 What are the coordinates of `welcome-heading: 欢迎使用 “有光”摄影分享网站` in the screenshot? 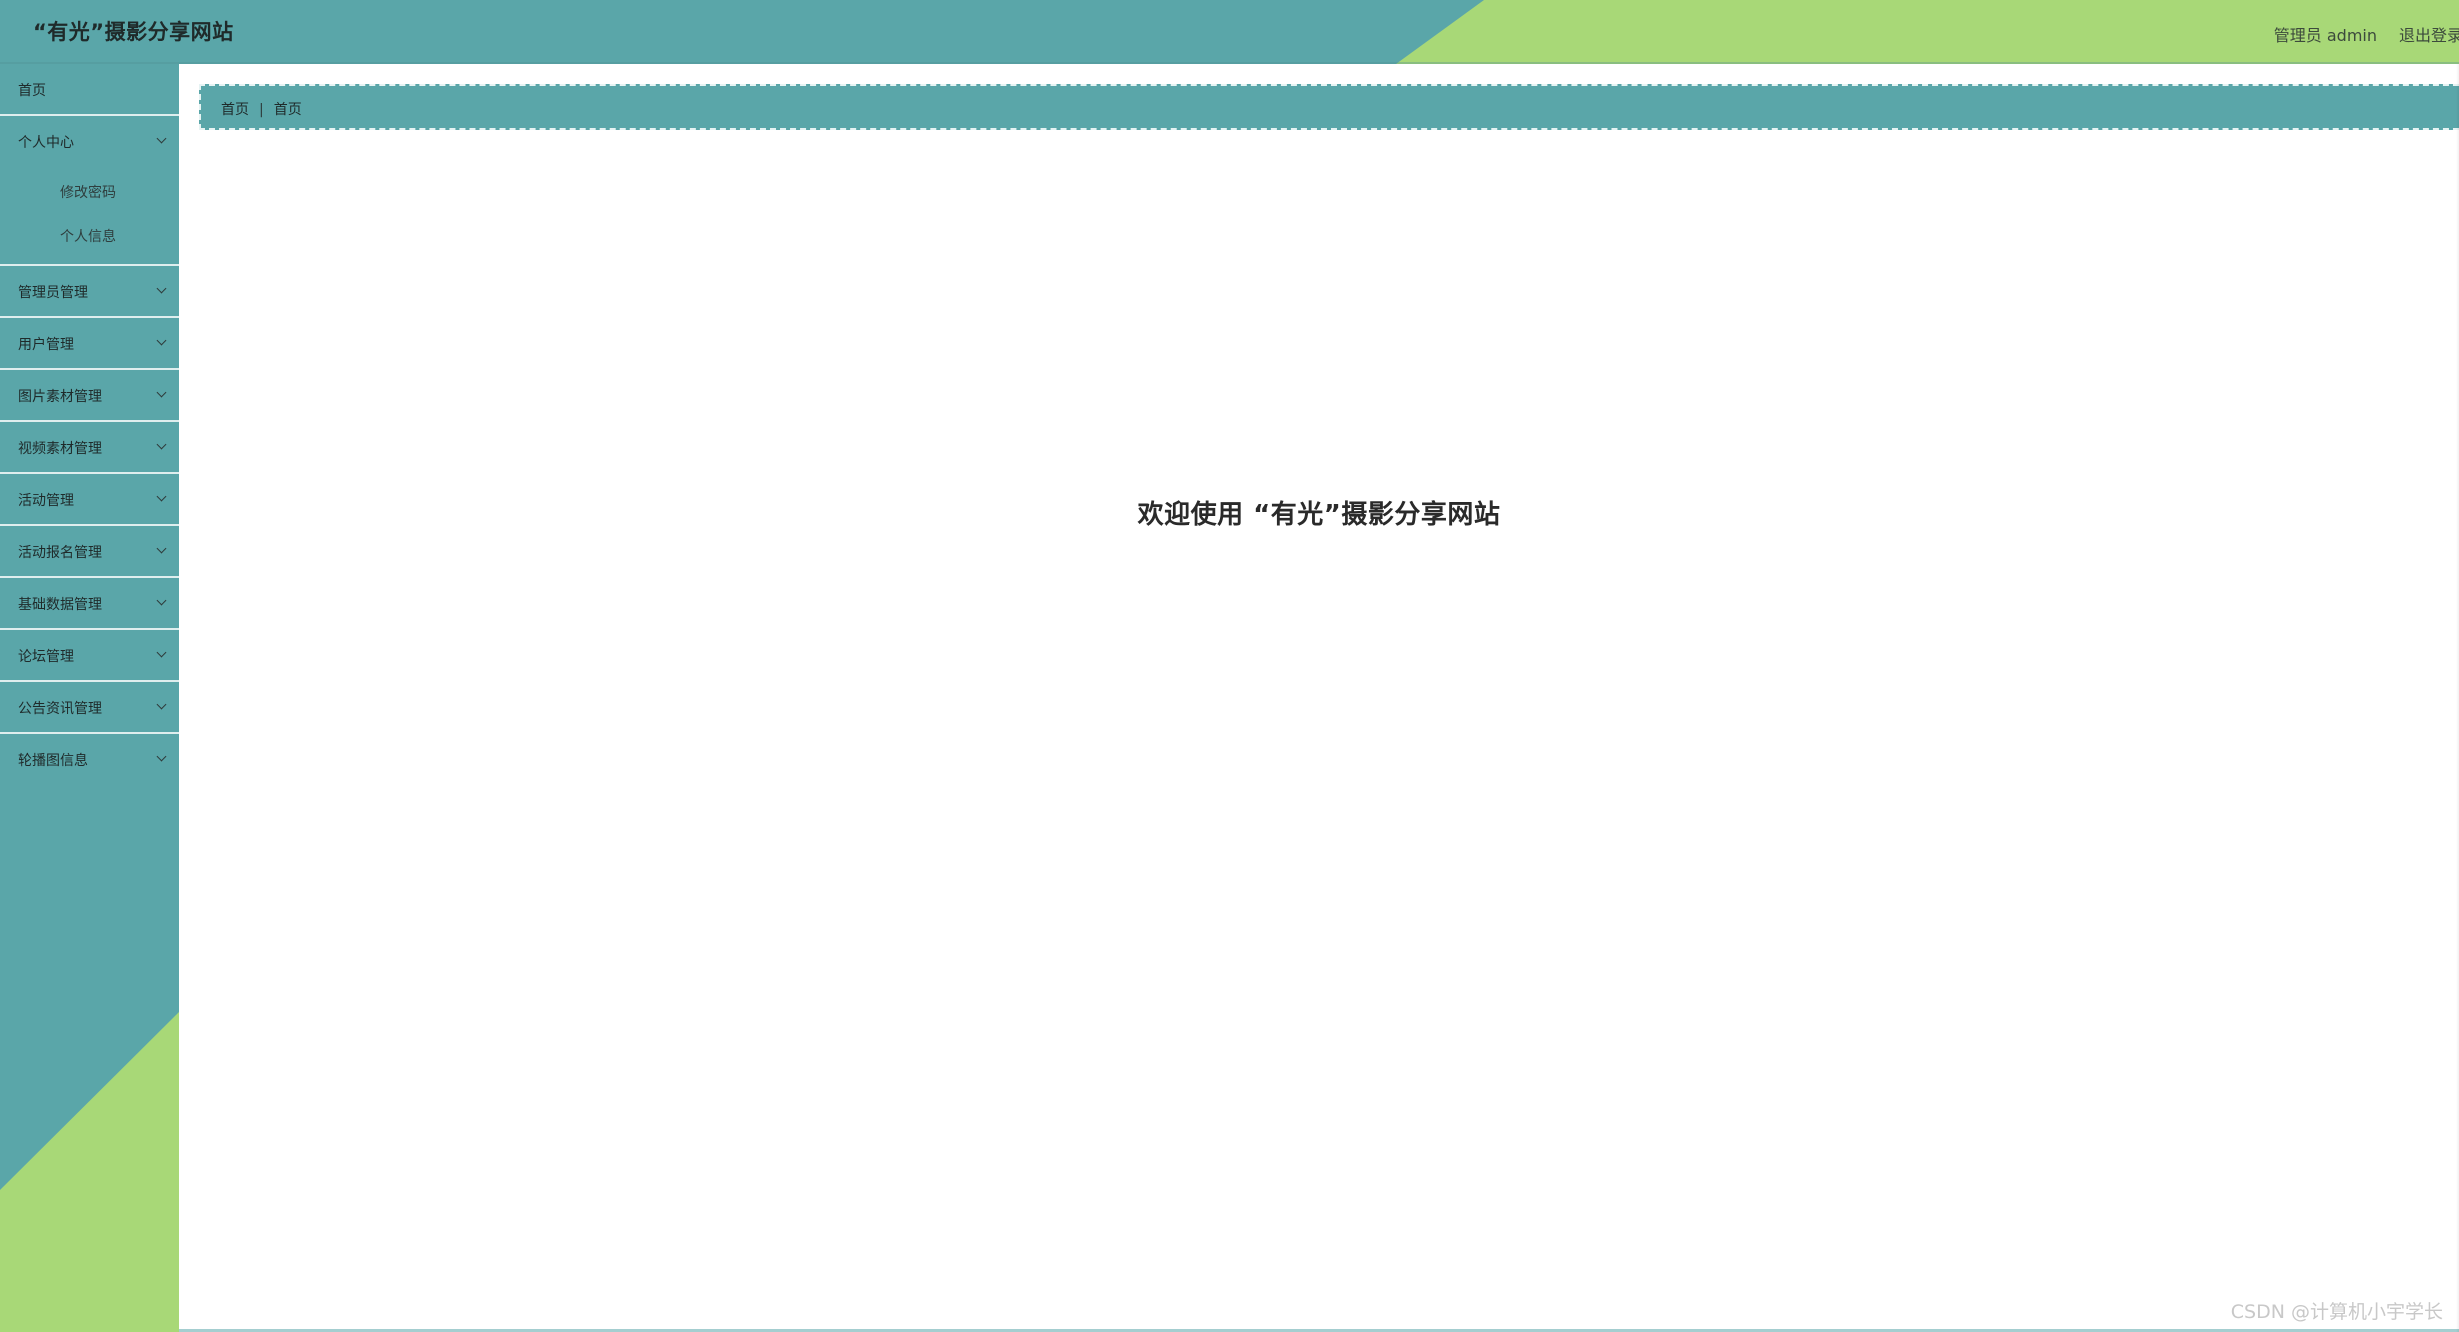 It's located at (1319, 515).